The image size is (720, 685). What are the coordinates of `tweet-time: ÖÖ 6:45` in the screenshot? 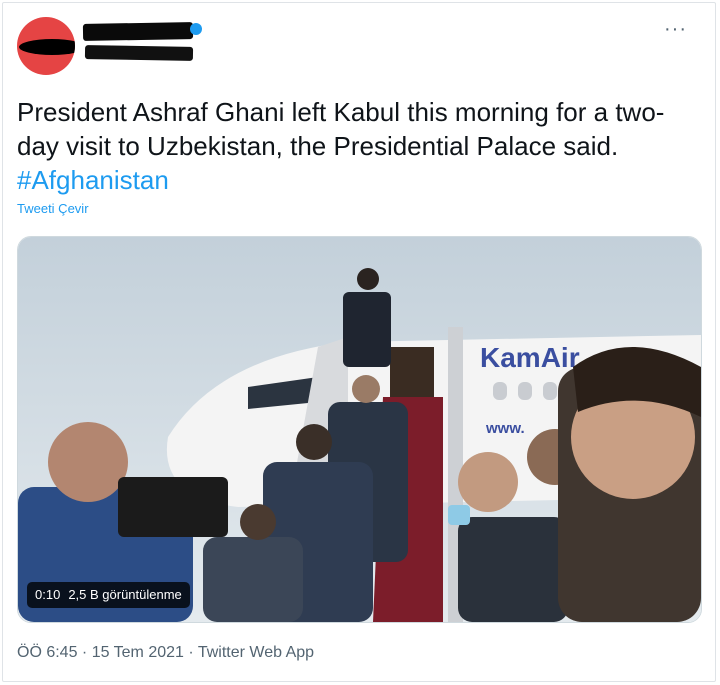 It's located at (47, 652).